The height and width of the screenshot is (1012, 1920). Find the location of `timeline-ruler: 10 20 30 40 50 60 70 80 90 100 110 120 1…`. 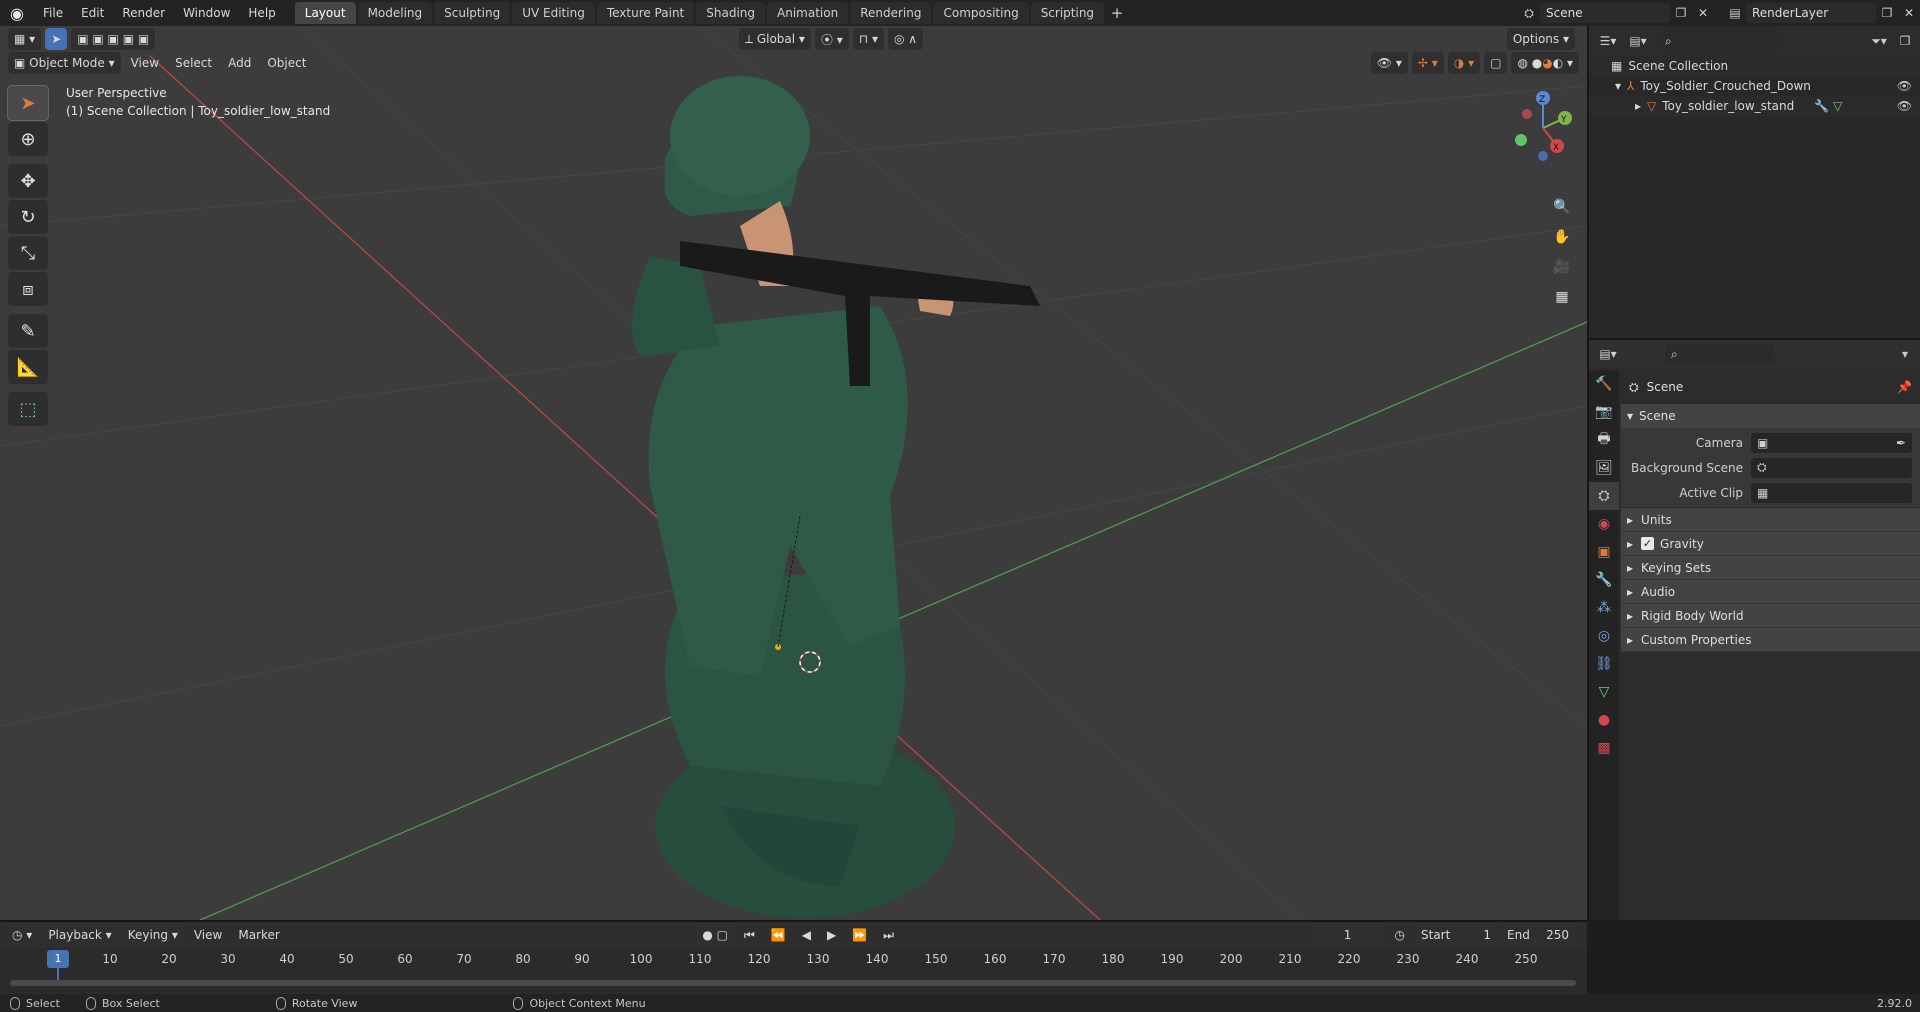

timeline-ruler: 10 20 30 40 50 60 70 80 90 100 110 120 1… is located at coordinates (795, 962).